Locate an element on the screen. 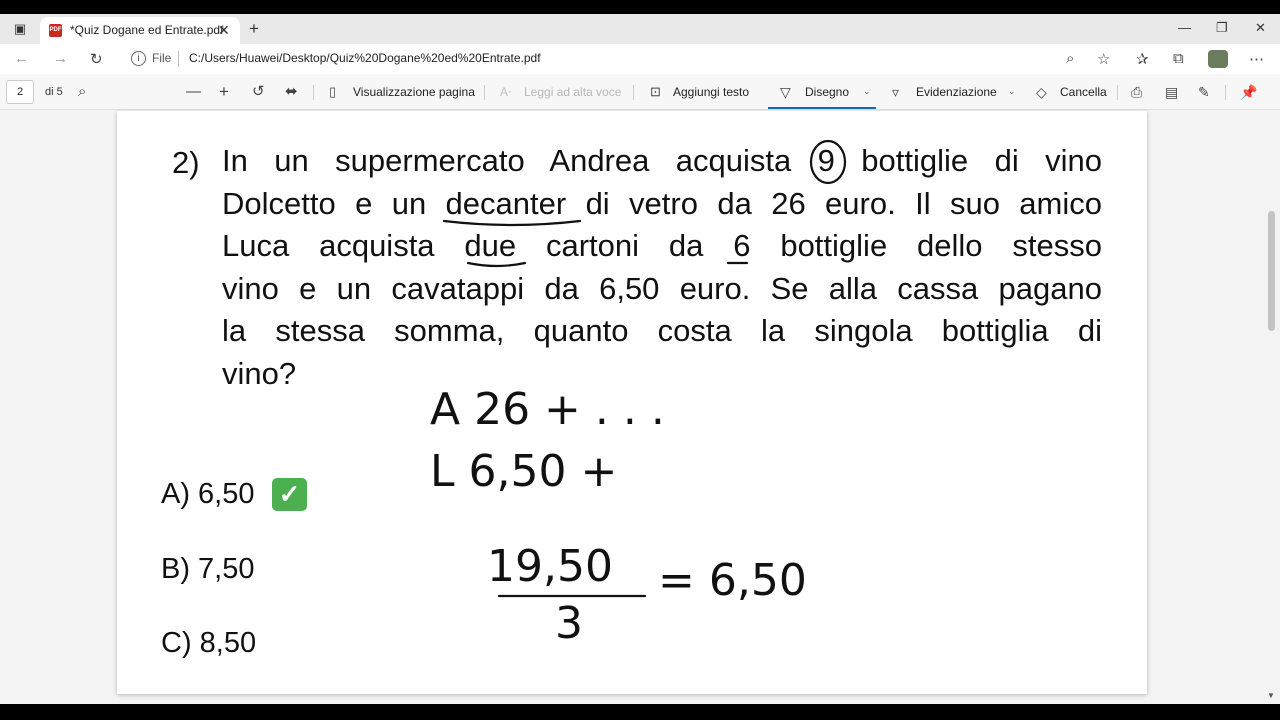 This screenshot has width=1280, height=720. eraser-icon: ◇ is located at coordinates (1041, 92).